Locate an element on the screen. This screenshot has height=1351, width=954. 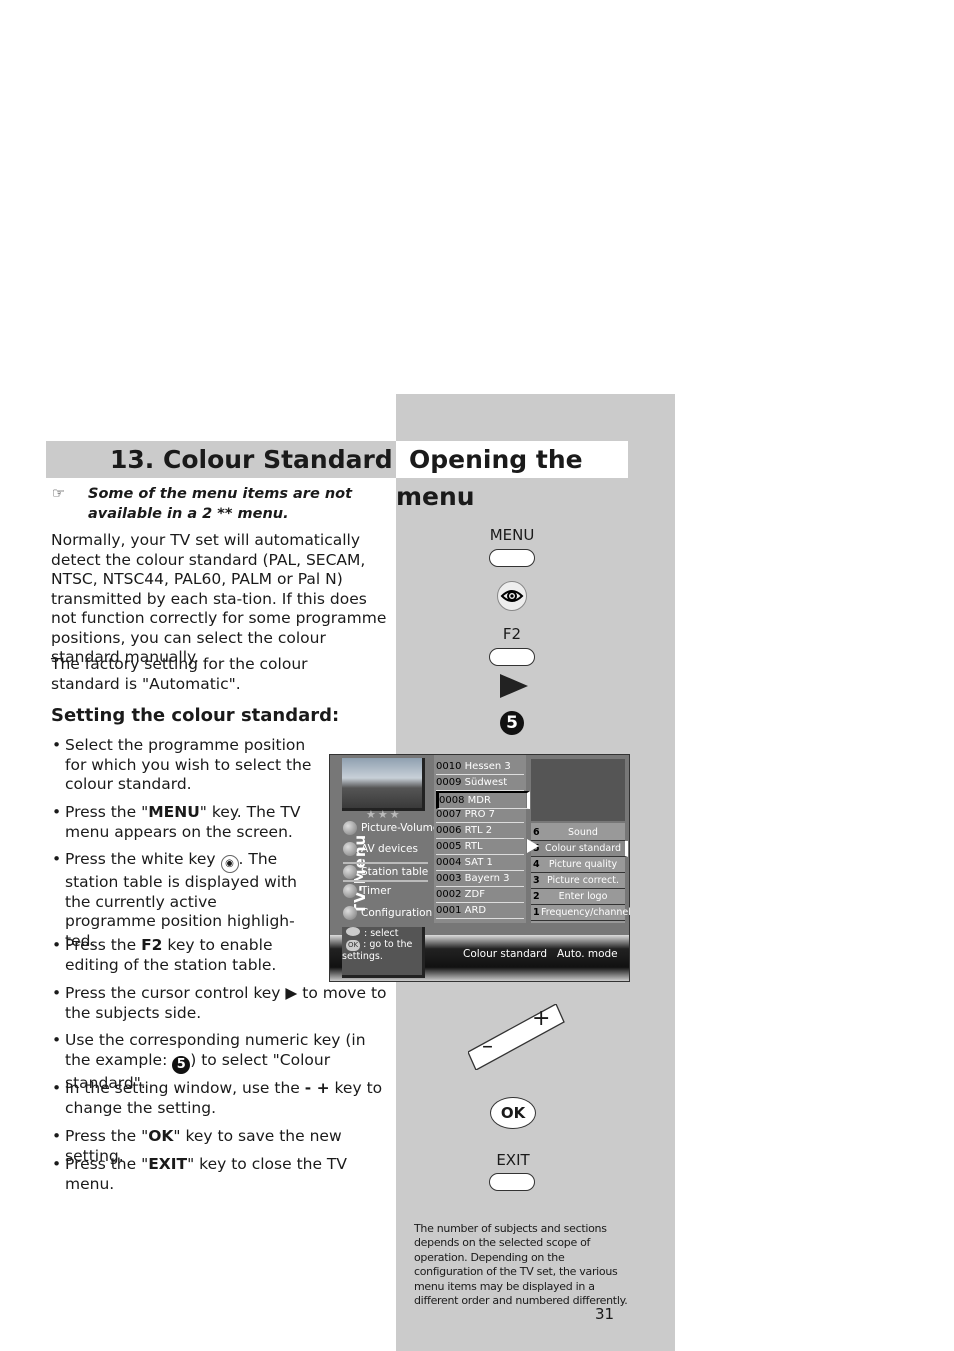
subject-item: 5 Colour standard is located at coordinates (579, 849).